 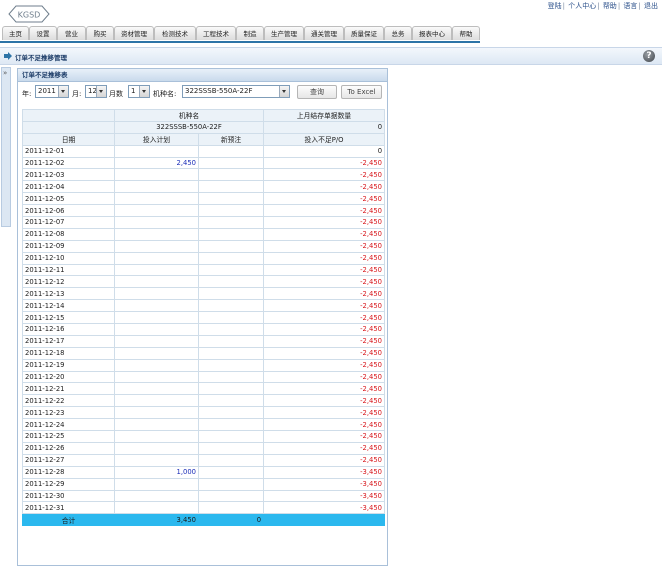 I want to click on model-select: 322SSSB-550A-22F, so click(x=236, y=91).